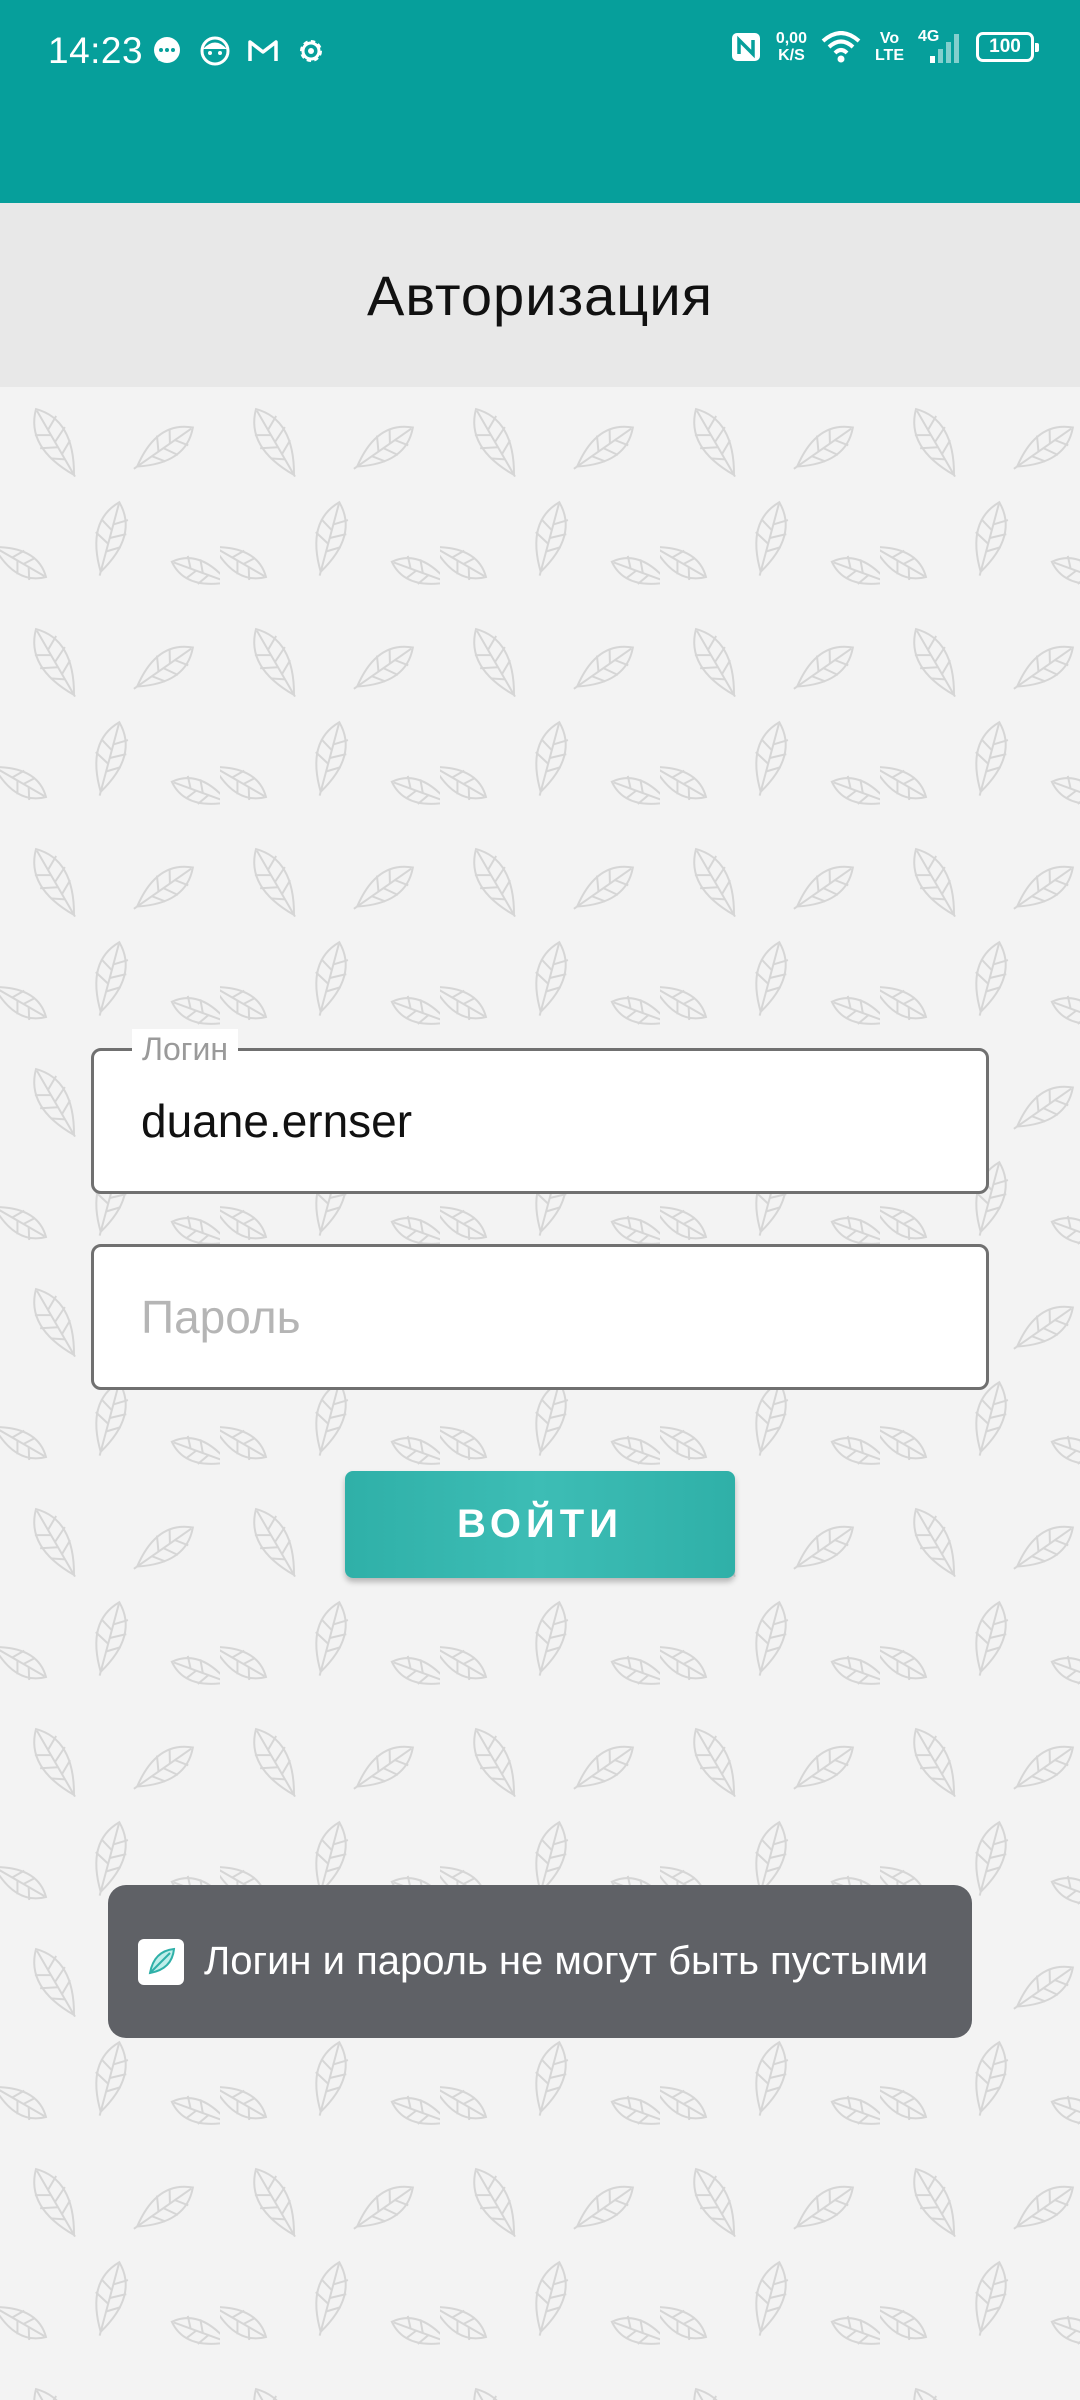  I want to click on toast-message: Логин и пароль не могут быть пустыми, so click(566, 1961).